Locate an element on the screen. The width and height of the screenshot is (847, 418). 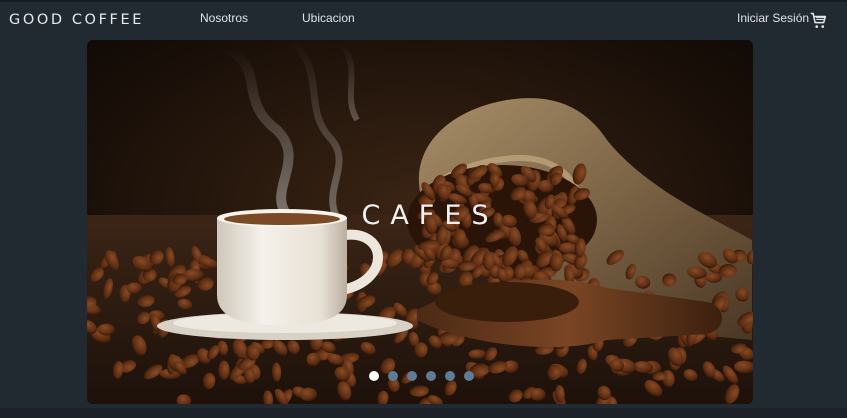
page-bottom-edge is located at coordinates (423, 413).